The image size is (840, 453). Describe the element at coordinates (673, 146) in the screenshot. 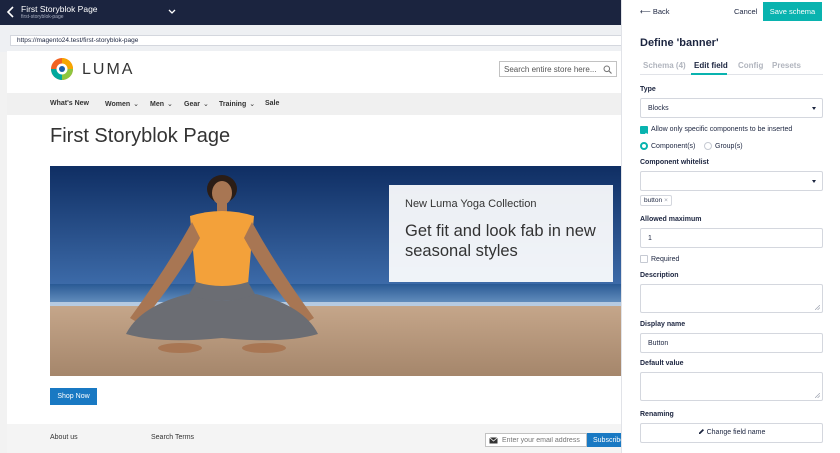

I see `radio-components-label: Component(s)` at that location.